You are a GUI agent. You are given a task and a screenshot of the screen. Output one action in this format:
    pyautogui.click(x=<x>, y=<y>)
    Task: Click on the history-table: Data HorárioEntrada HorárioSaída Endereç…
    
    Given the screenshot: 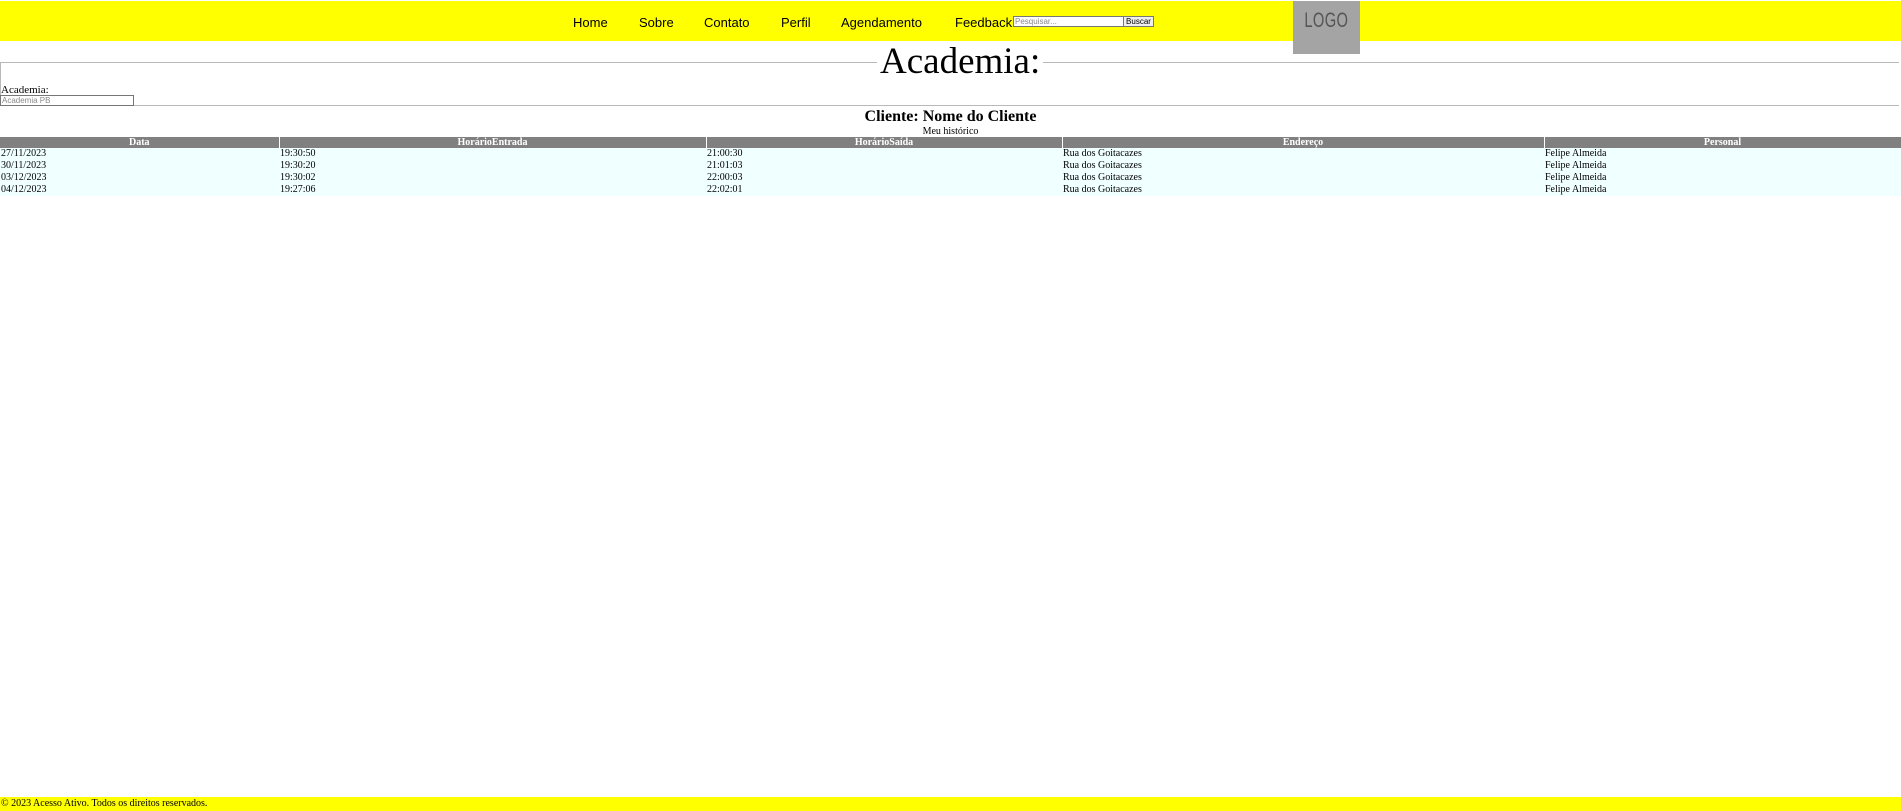 What is the action you would take?
    pyautogui.click(x=950, y=166)
    